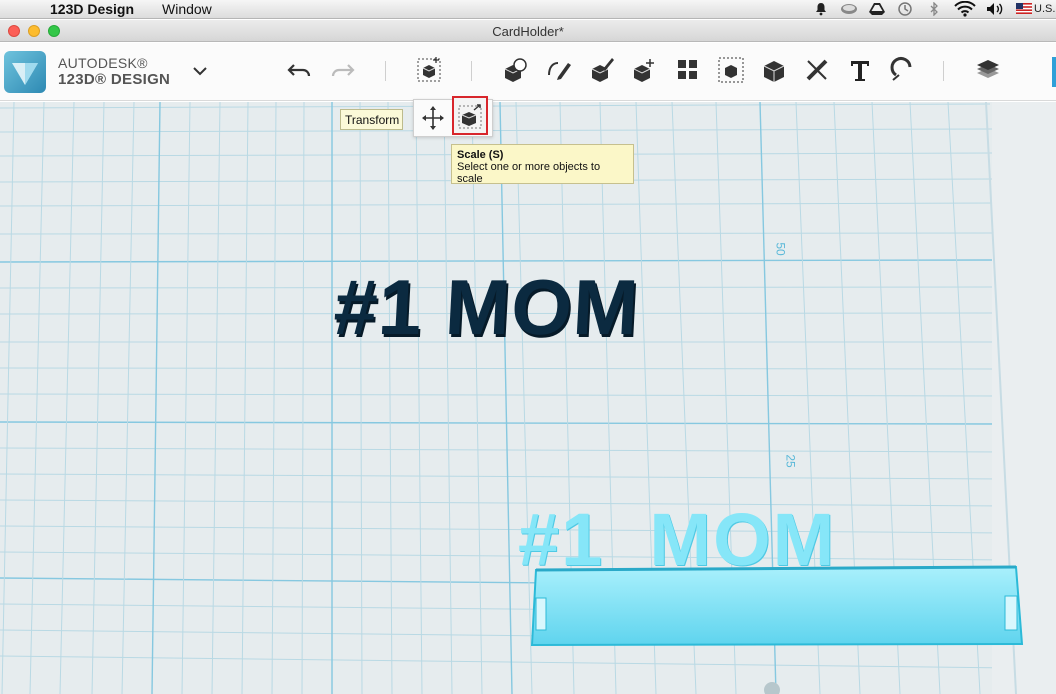  I want to click on mac-menu-bar: 123D Design Window U.S., so click(528, 9).